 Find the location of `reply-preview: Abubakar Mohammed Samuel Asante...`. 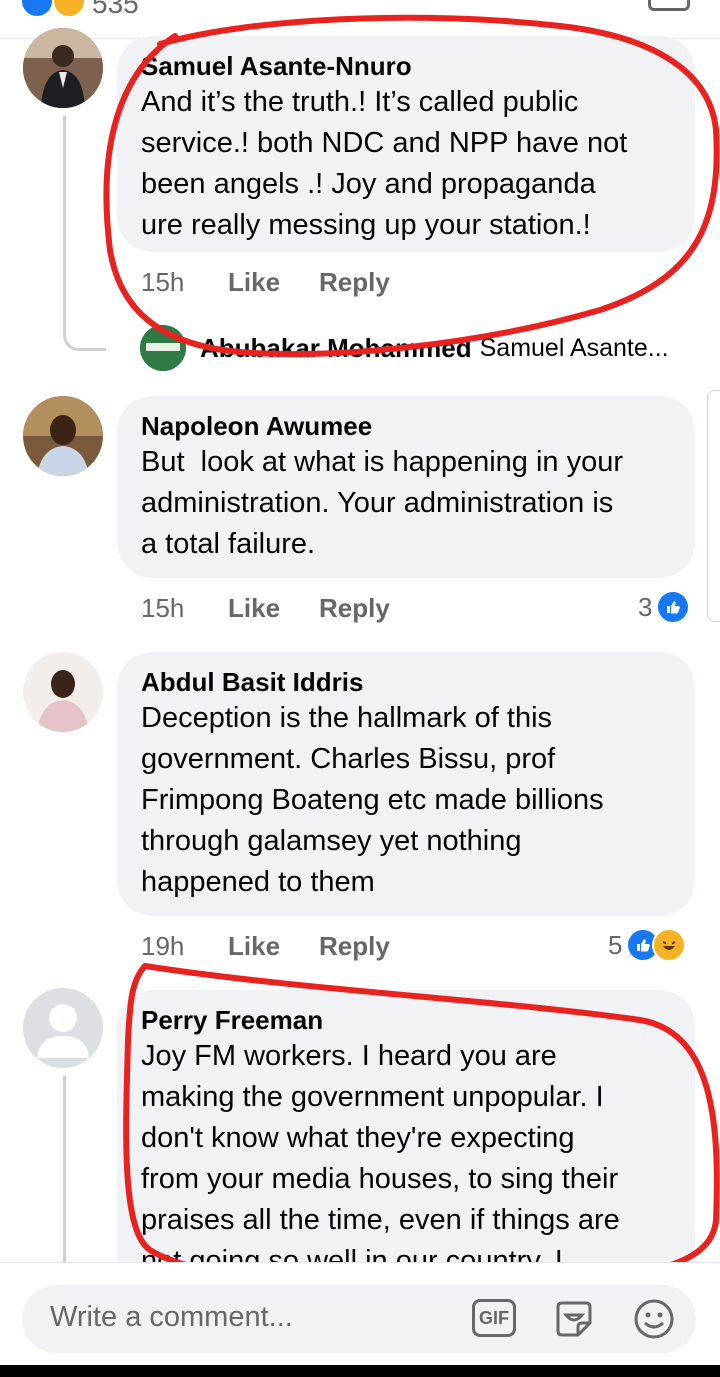

reply-preview: Abubakar Mohammed Samuel Asante... is located at coordinates (404, 348).